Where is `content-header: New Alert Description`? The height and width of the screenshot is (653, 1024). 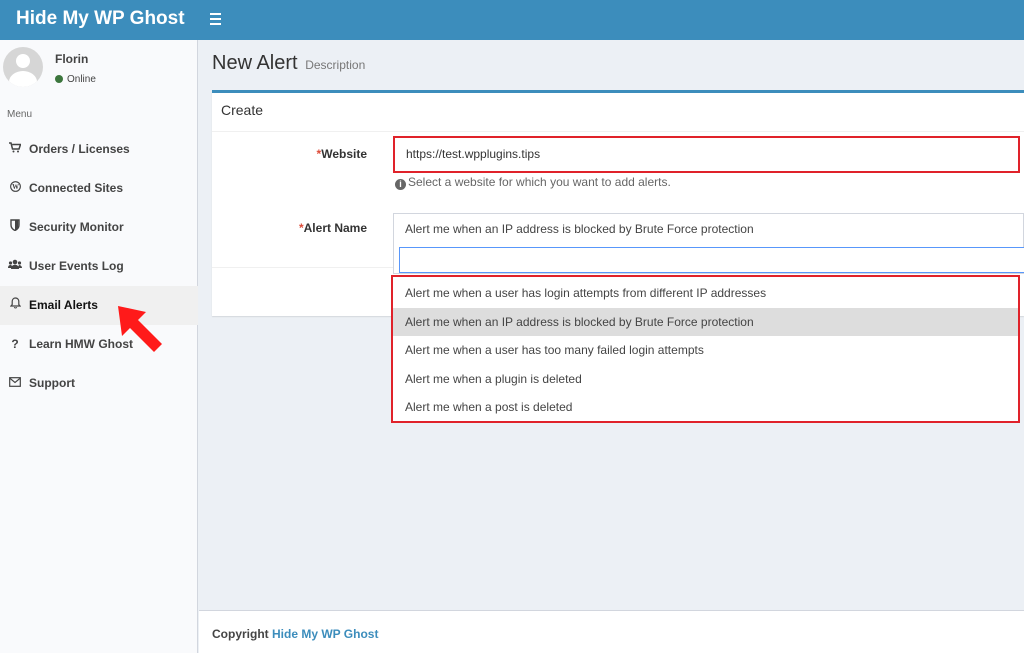 content-header: New Alert Description is located at coordinates (288, 63).